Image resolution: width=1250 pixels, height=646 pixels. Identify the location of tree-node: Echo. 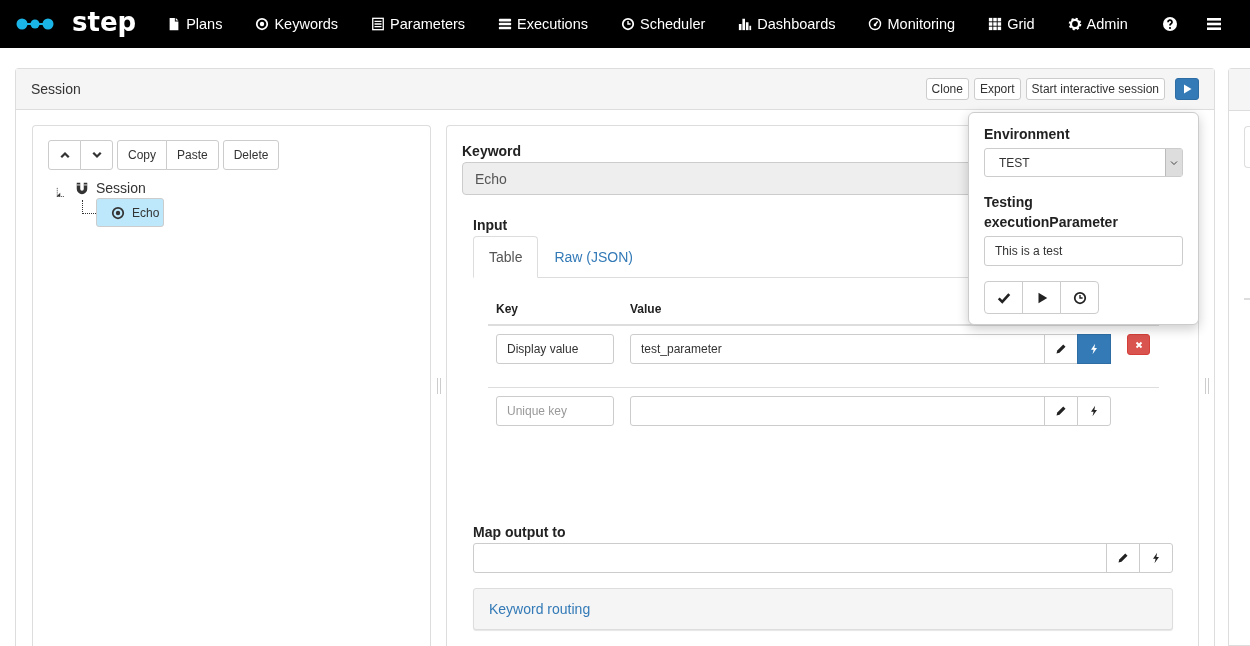
(130, 212).